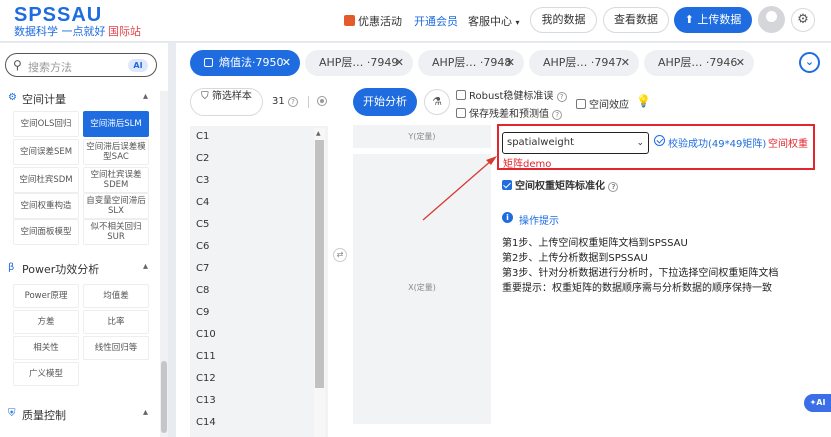  What do you see at coordinates (459, 188) in the screenshot?
I see `annotation-arrow` at bounding box center [459, 188].